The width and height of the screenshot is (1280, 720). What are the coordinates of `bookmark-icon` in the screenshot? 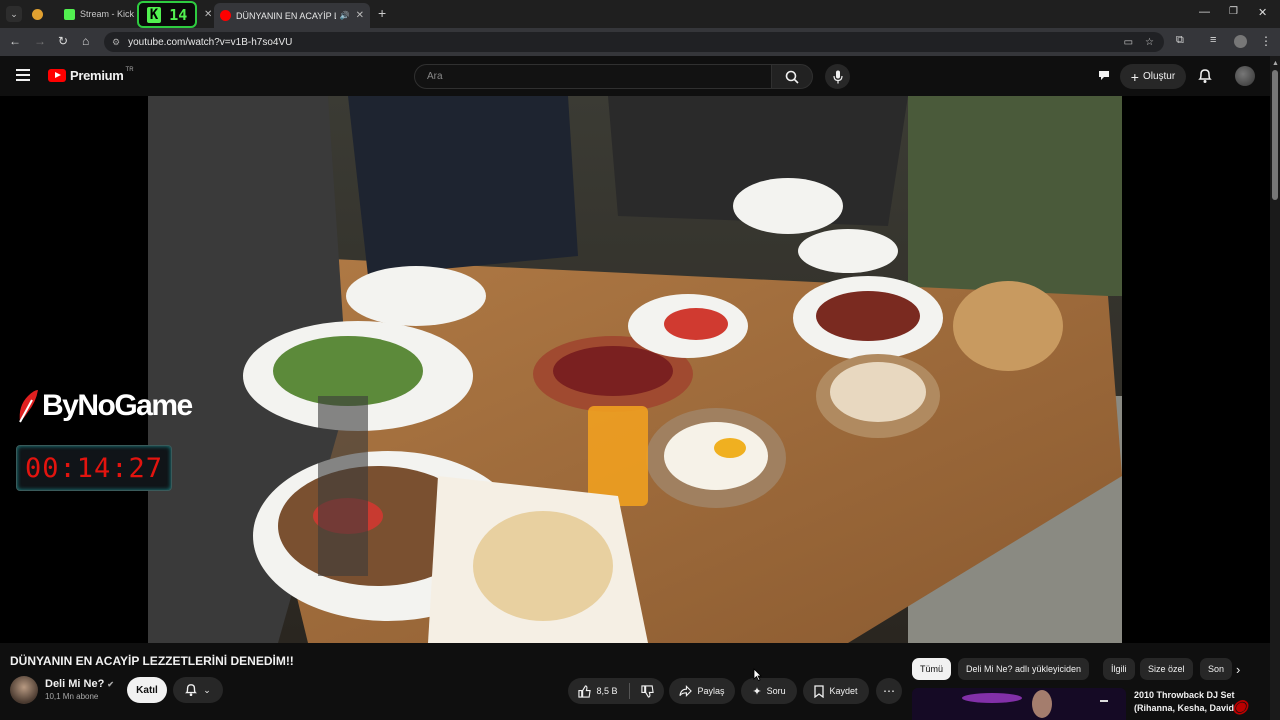 It's located at (819, 691).